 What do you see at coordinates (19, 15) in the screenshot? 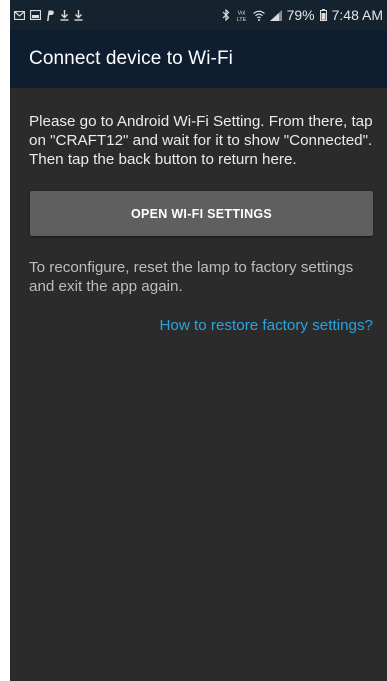
I see `email-icon` at bounding box center [19, 15].